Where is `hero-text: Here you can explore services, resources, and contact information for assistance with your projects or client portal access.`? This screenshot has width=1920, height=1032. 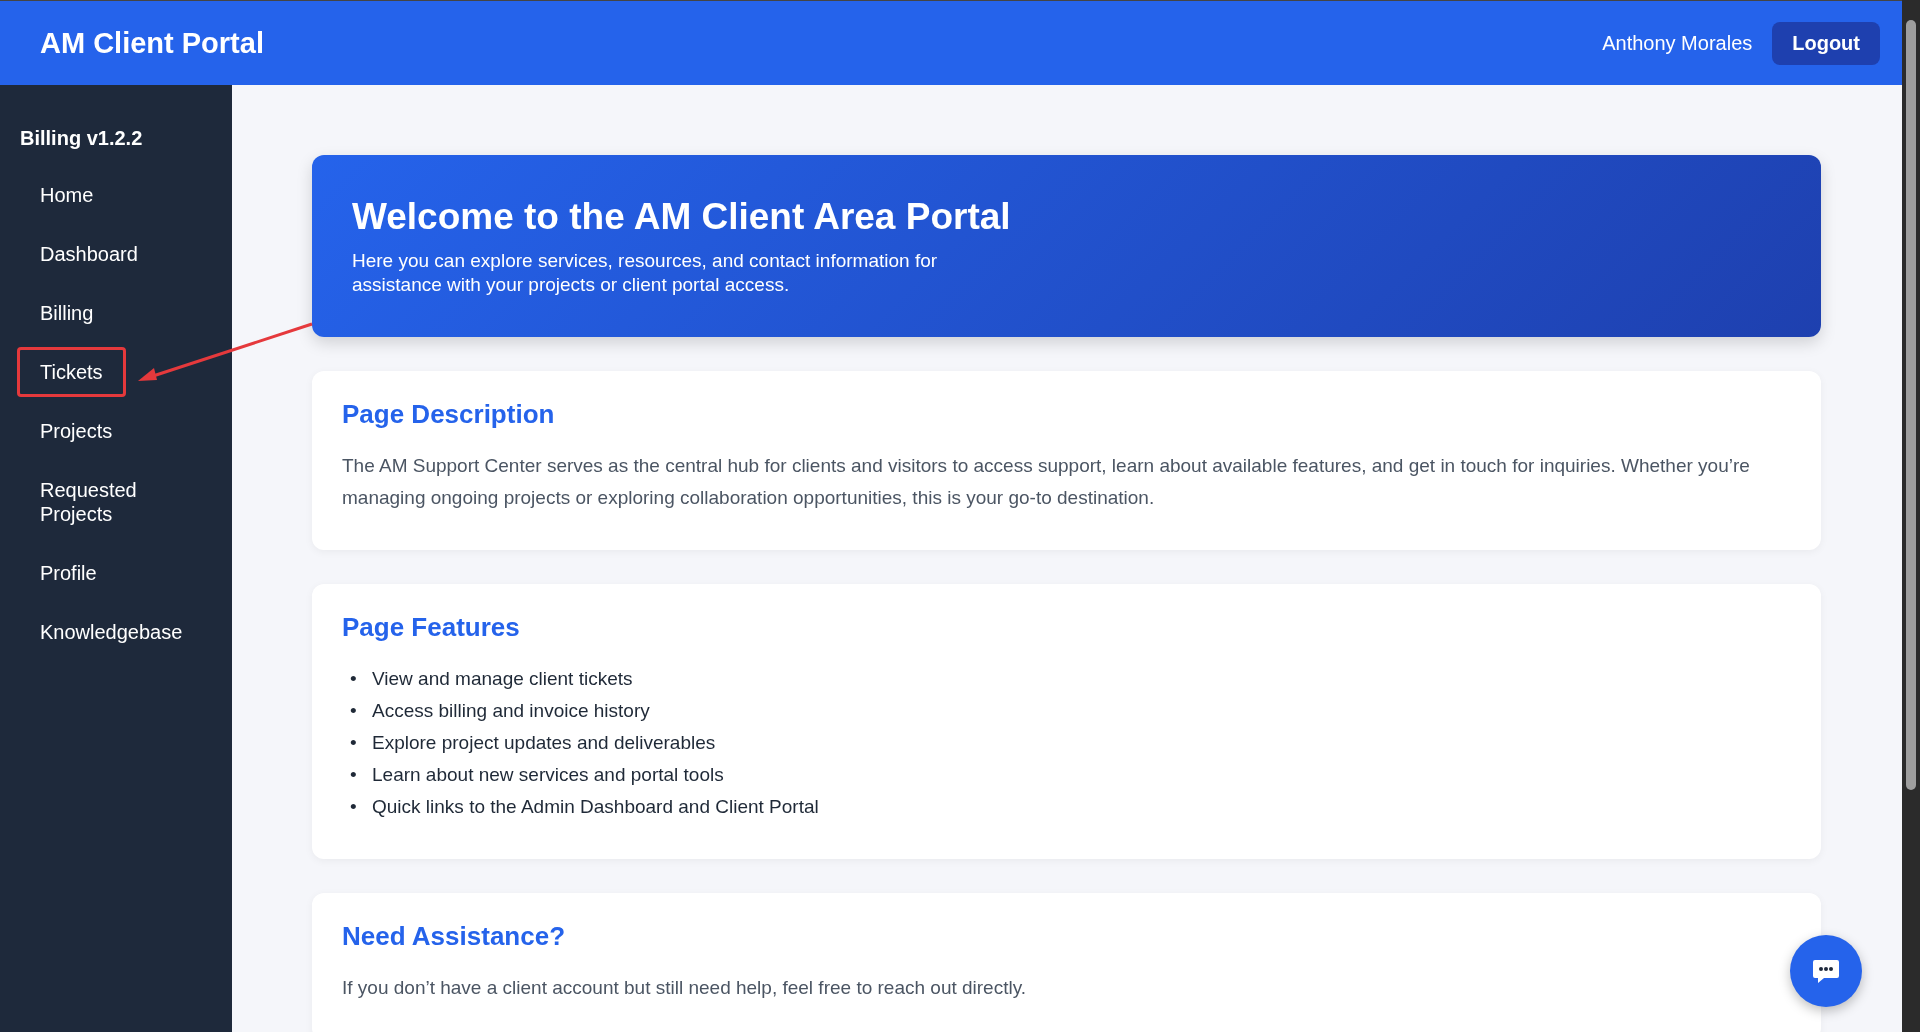 hero-text: Here you can explore services, resources, and contact information for assistance with your projects or client portal access. is located at coordinates (645, 273).